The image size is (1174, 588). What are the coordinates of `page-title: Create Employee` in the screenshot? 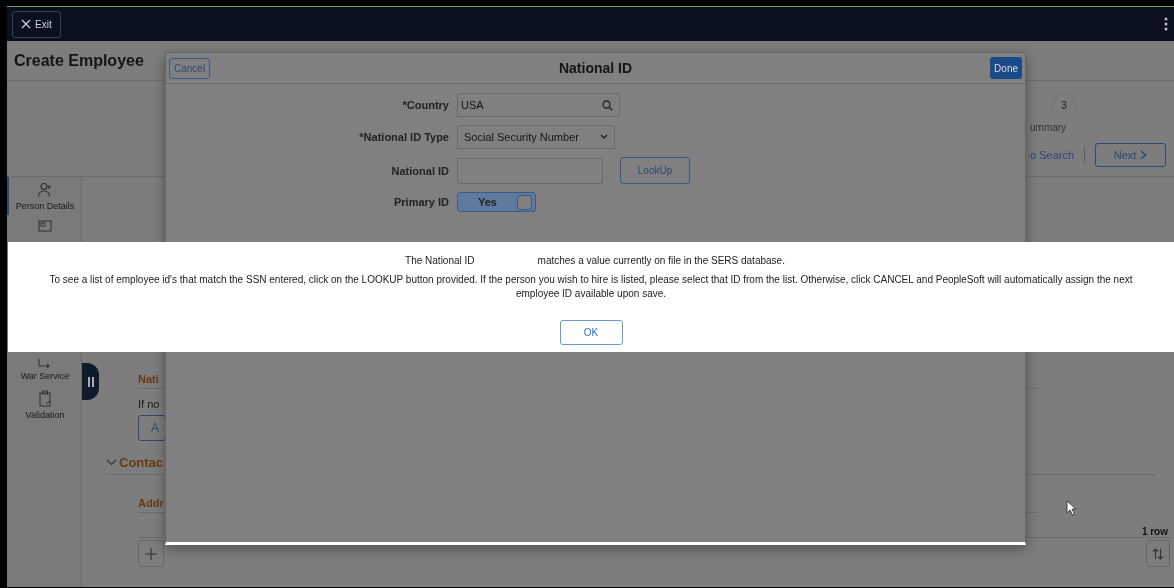 It's located at (79, 60).